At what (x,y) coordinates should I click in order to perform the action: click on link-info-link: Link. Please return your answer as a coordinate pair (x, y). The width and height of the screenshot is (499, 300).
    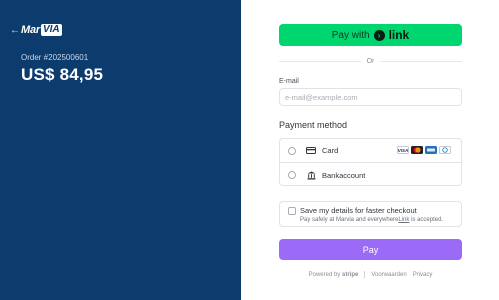
    Looking at the image, I should click on (403, 220).